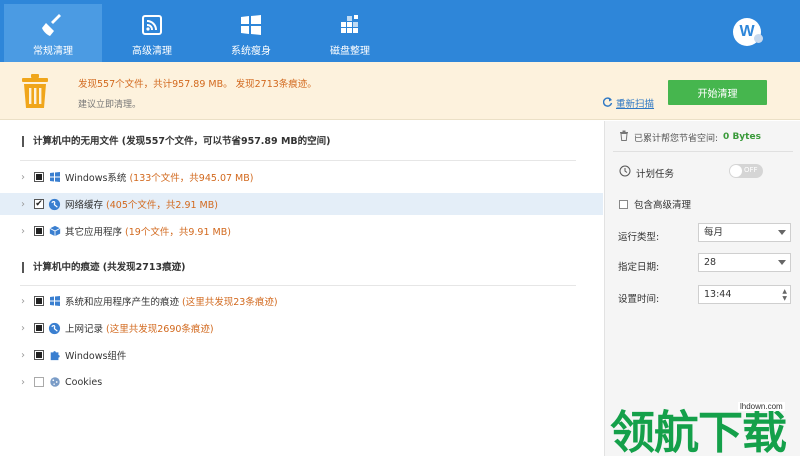 Image resolution: width=800 pixels, height=456 pixels. What do you see at coordinates (96, 356) in the screenshot?
I see `item-label: Windows组件` at bounding box center [96, 356].